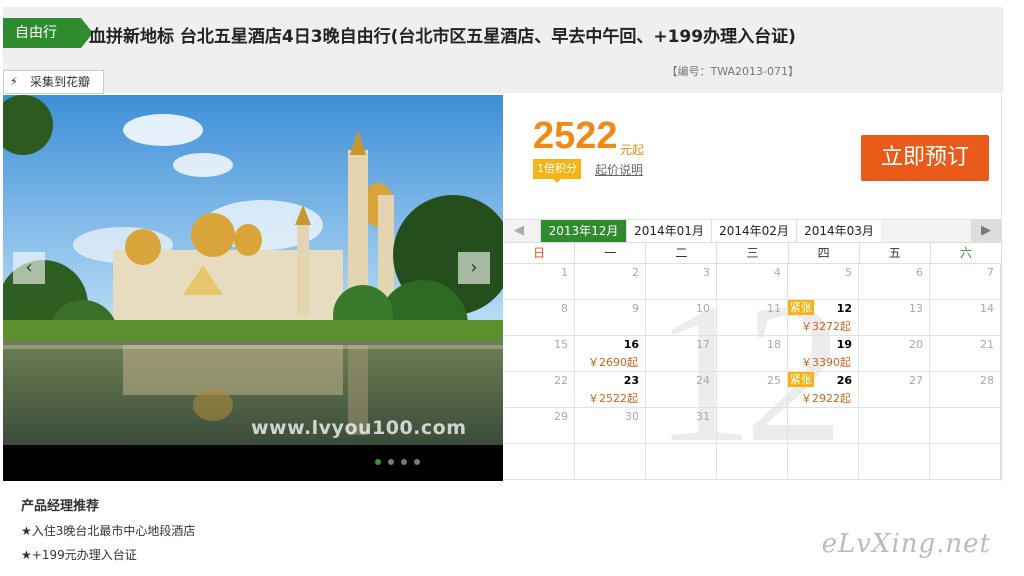  I want to click on calendar-day: 25, so click(752, 390).